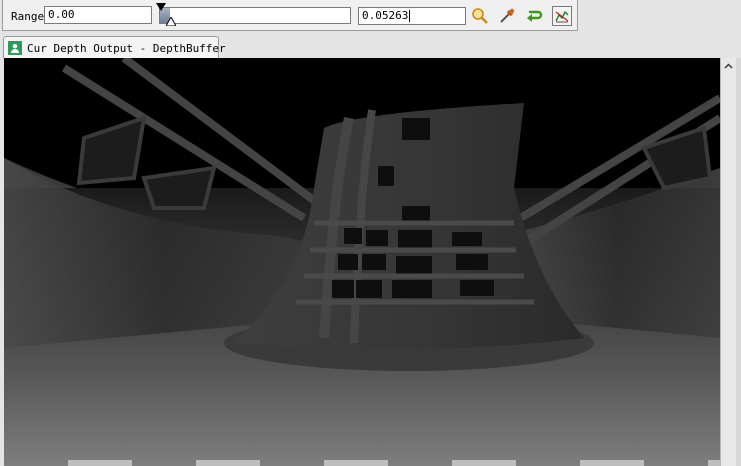 The height and width of the screenshot is (466, 741). I want to click on range-max-input: 0.05263, so click(412, 16).